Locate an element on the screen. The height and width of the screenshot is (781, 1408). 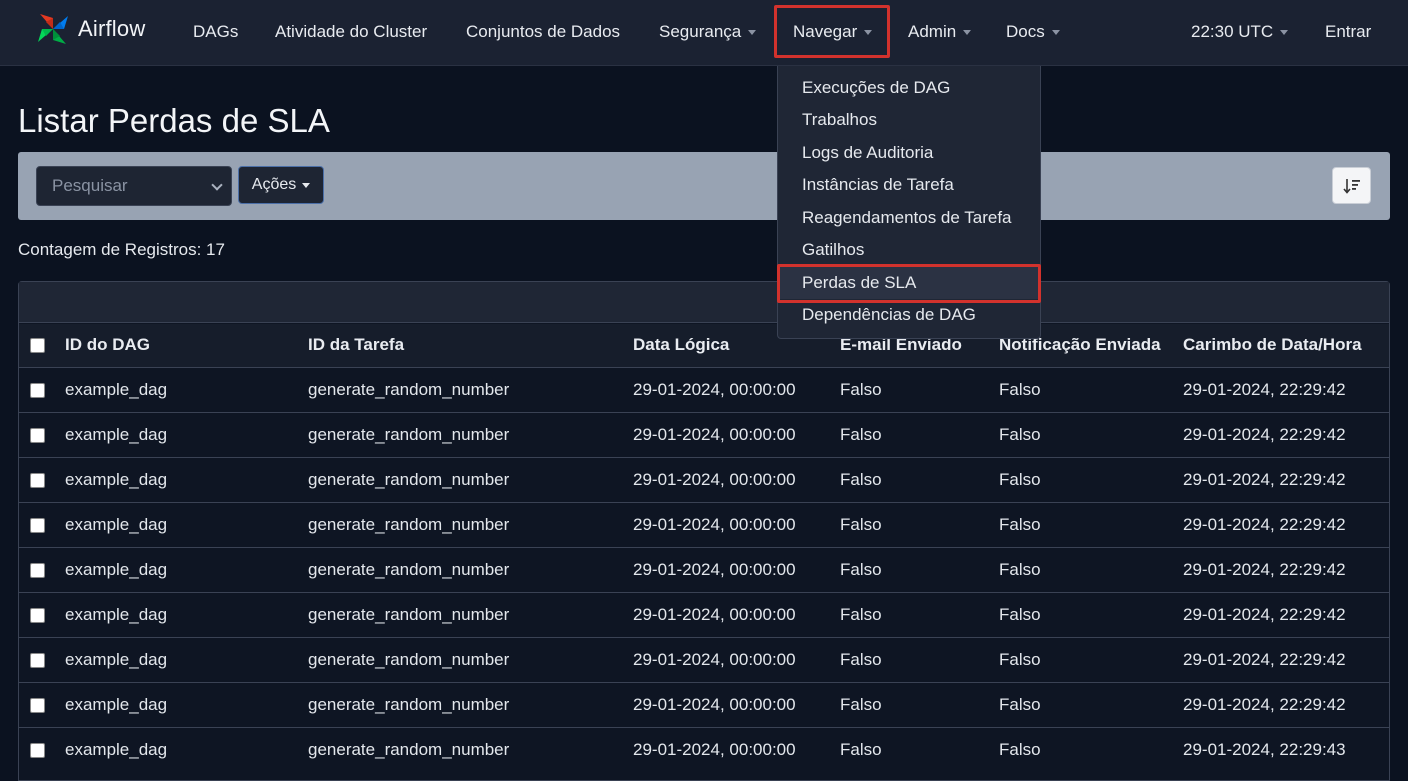
menu-item-dag-dependencies: Dependências de DAG is located at coordinates (909, 315).